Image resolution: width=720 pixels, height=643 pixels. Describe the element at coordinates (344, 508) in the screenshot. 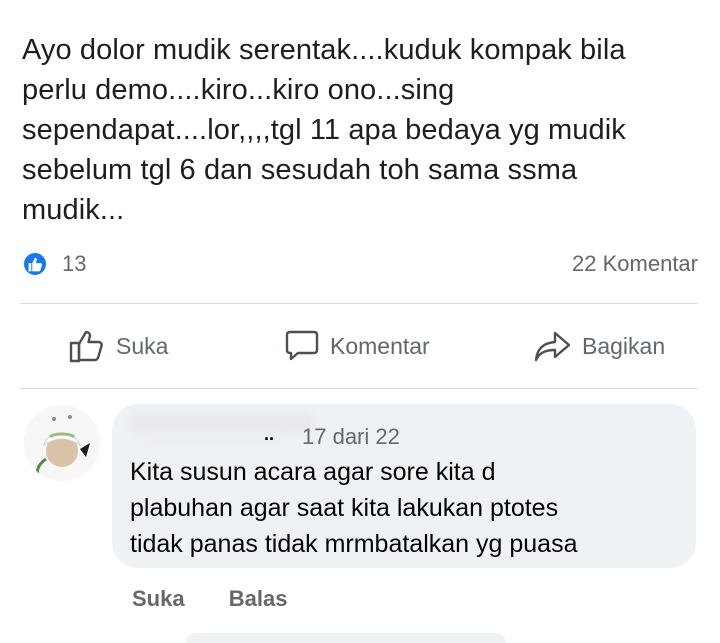

I see `comment-text-line: plabuhan agar saat kita lakukan ptotes` at that location.